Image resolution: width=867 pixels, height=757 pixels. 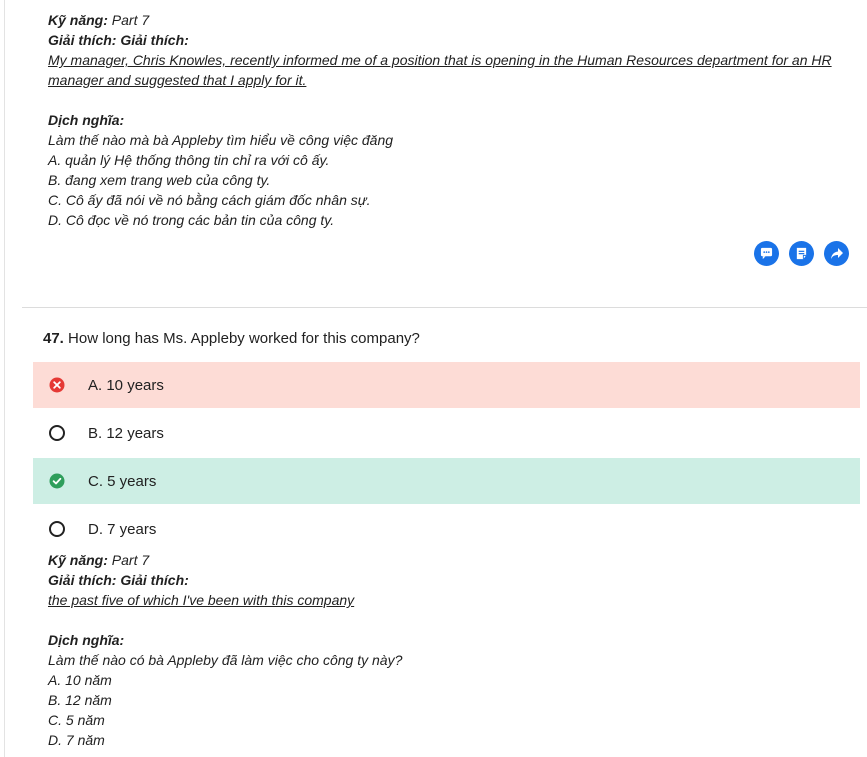 I want to click on action-buttons, so click(x=801, y=253).